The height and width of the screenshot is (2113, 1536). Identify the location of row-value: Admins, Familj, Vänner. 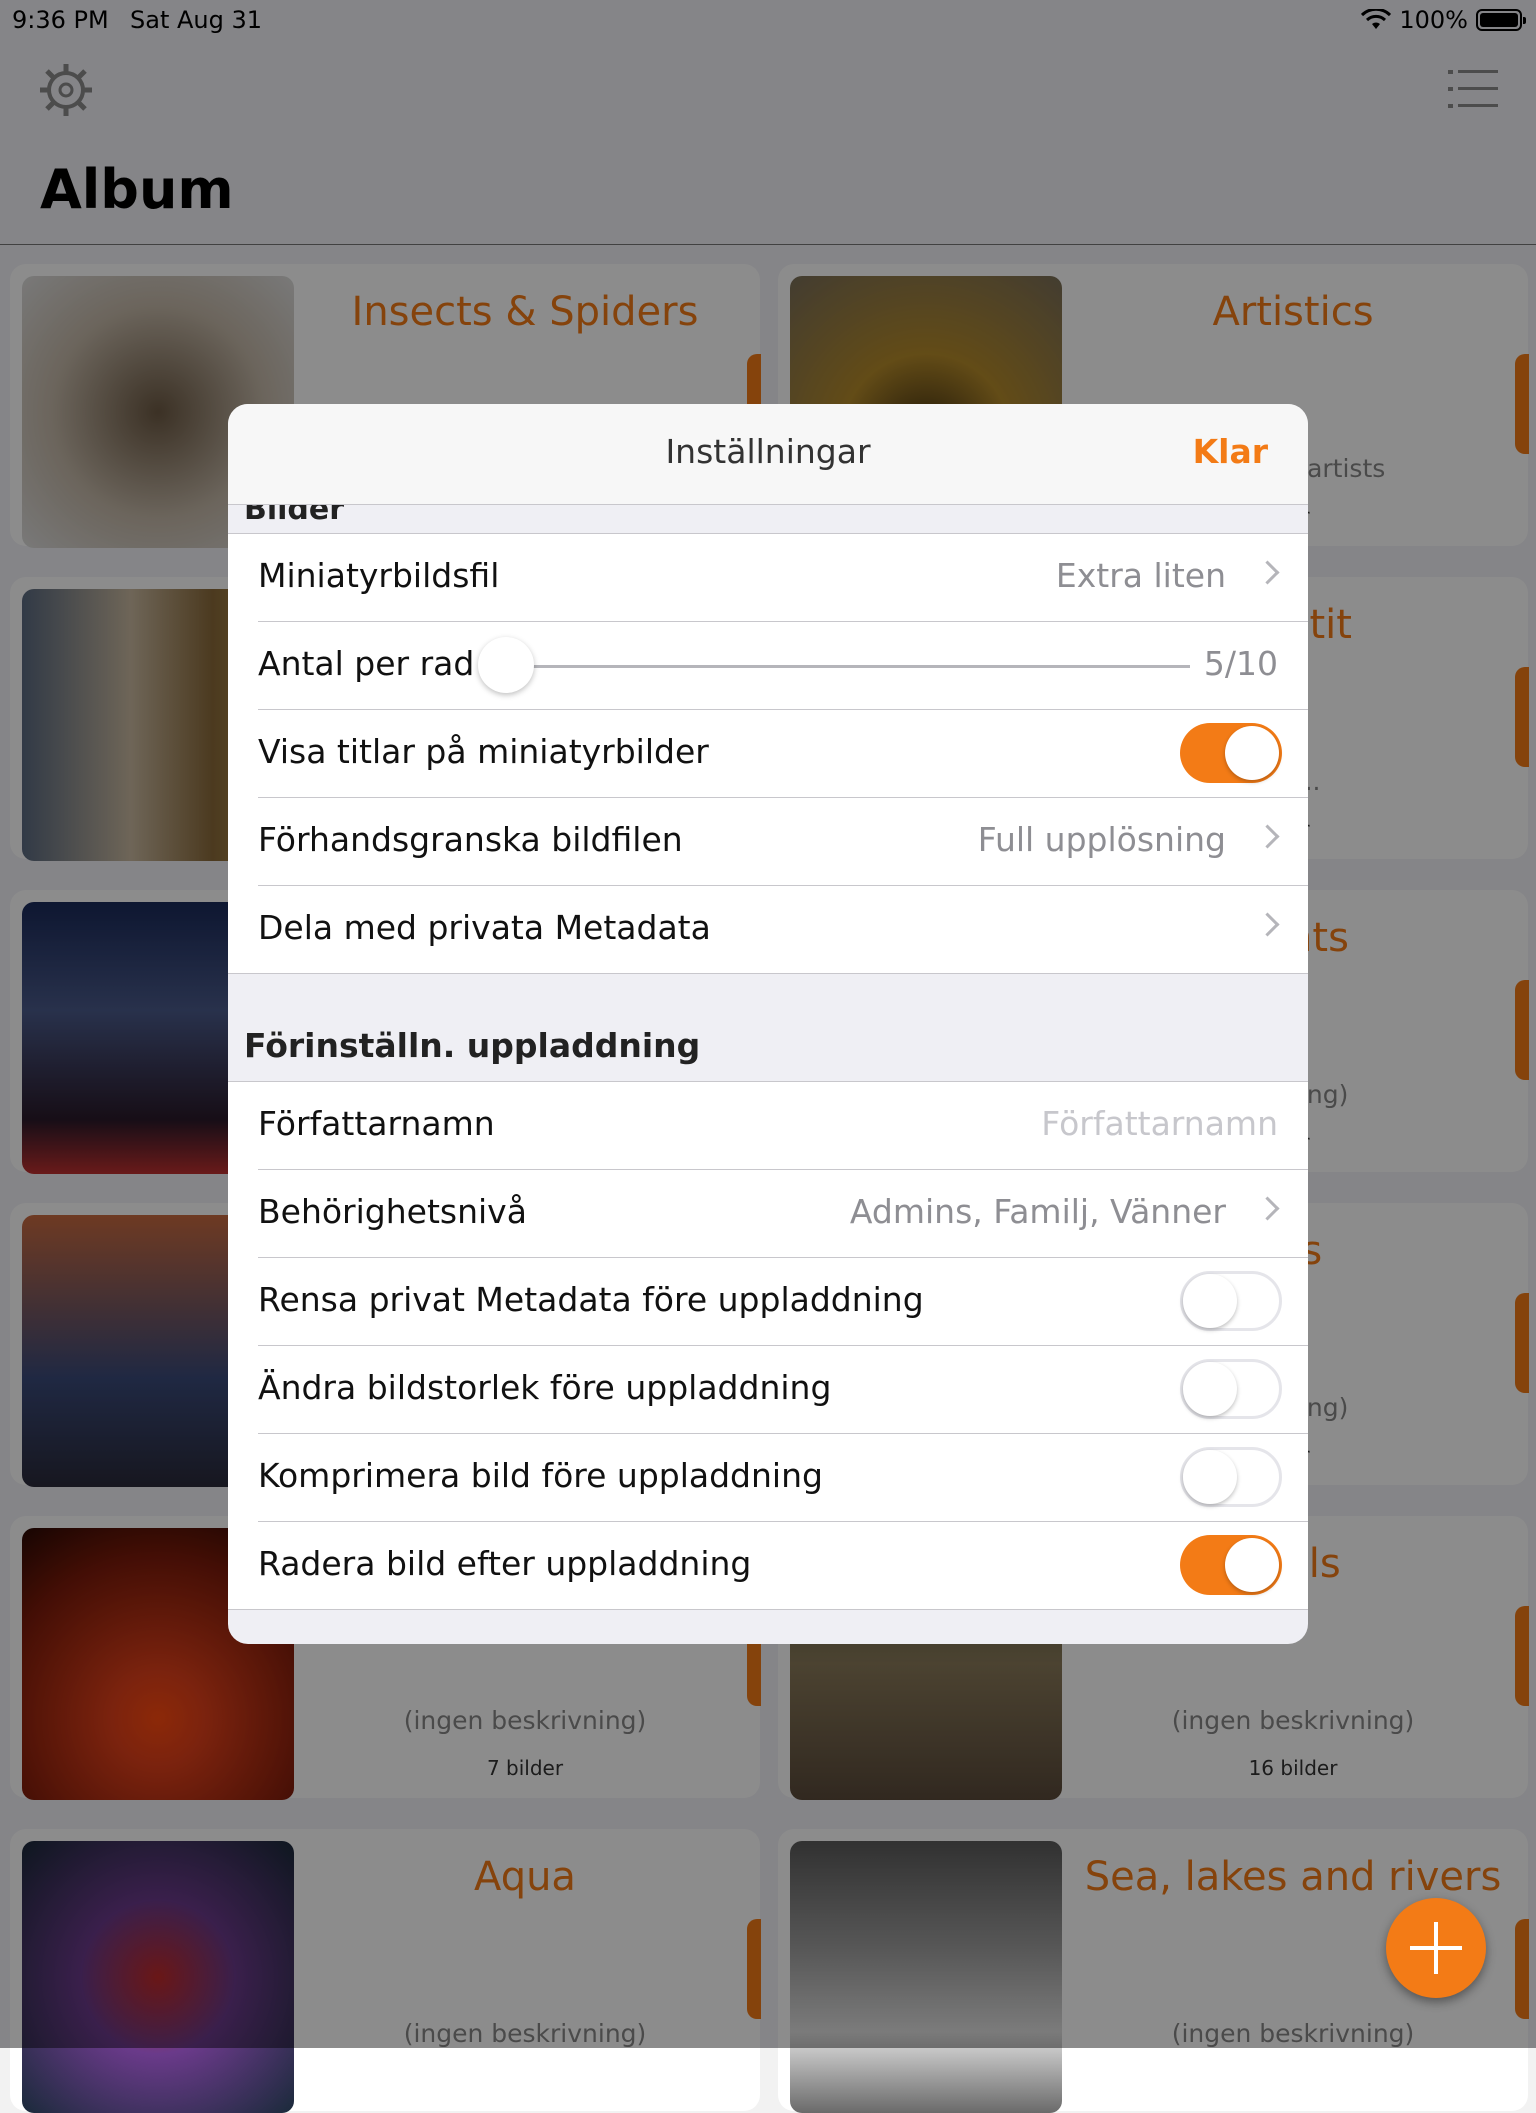
(1037, 1211).